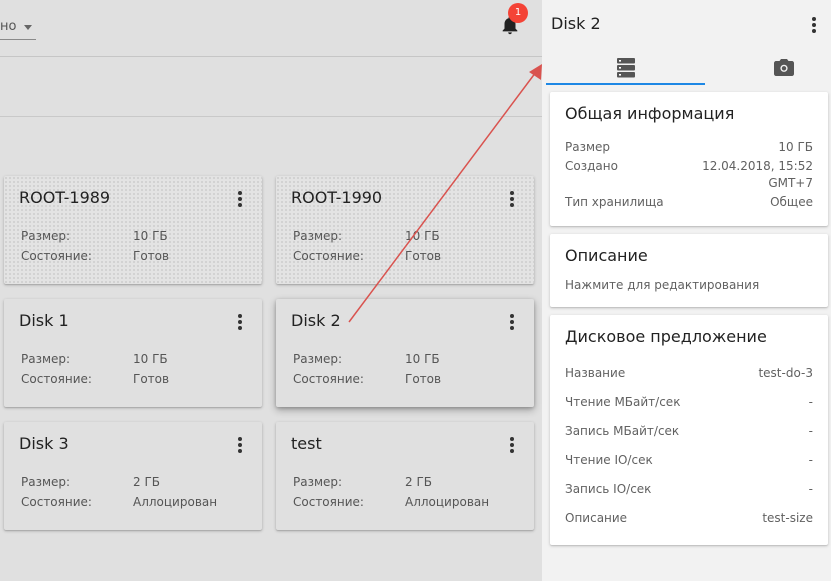 The image size is (831, 581). I want to click on read-mbps-value: -, so click(810, 402).